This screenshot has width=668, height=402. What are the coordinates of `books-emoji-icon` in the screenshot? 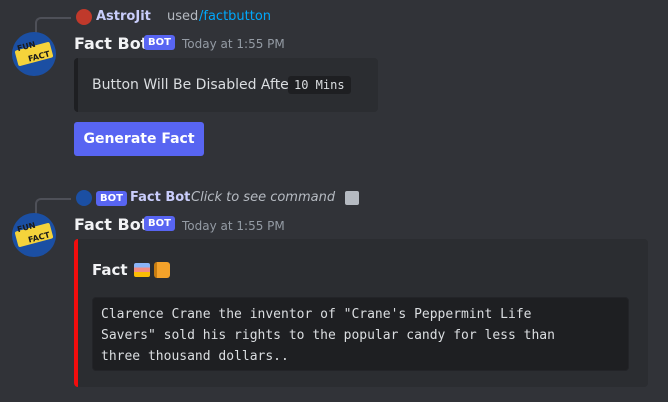 It's located at (142, 270).